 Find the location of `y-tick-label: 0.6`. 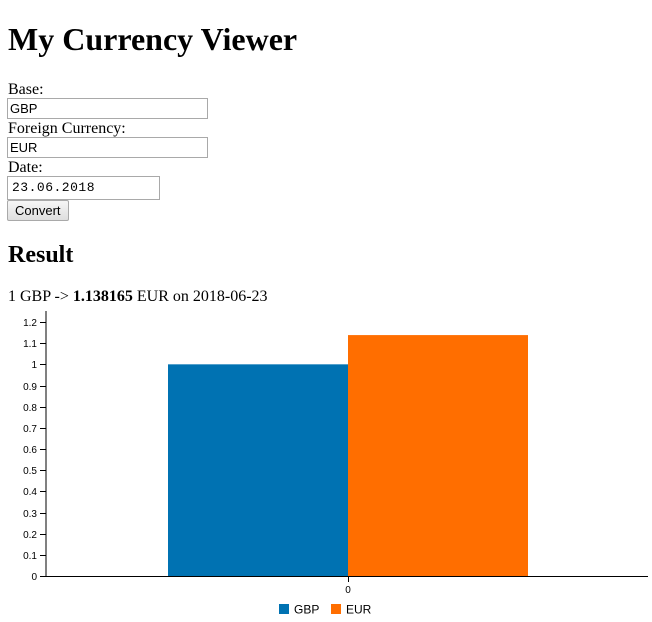

y-tick-label: 0.6 is located at coordinates (30, 450).